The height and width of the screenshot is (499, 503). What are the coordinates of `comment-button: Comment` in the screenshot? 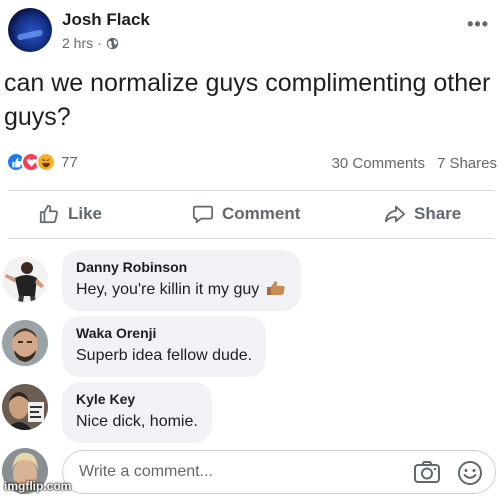 It's located at (246, 214).